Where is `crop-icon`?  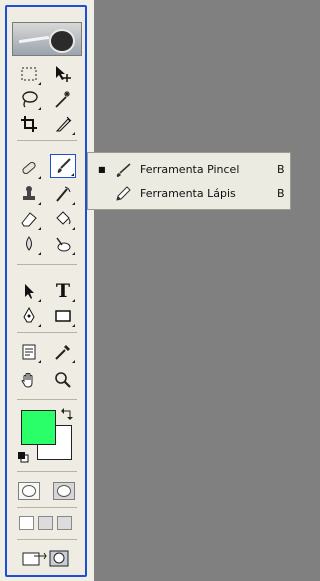
crop-icon is located at coordinates (29, 124).